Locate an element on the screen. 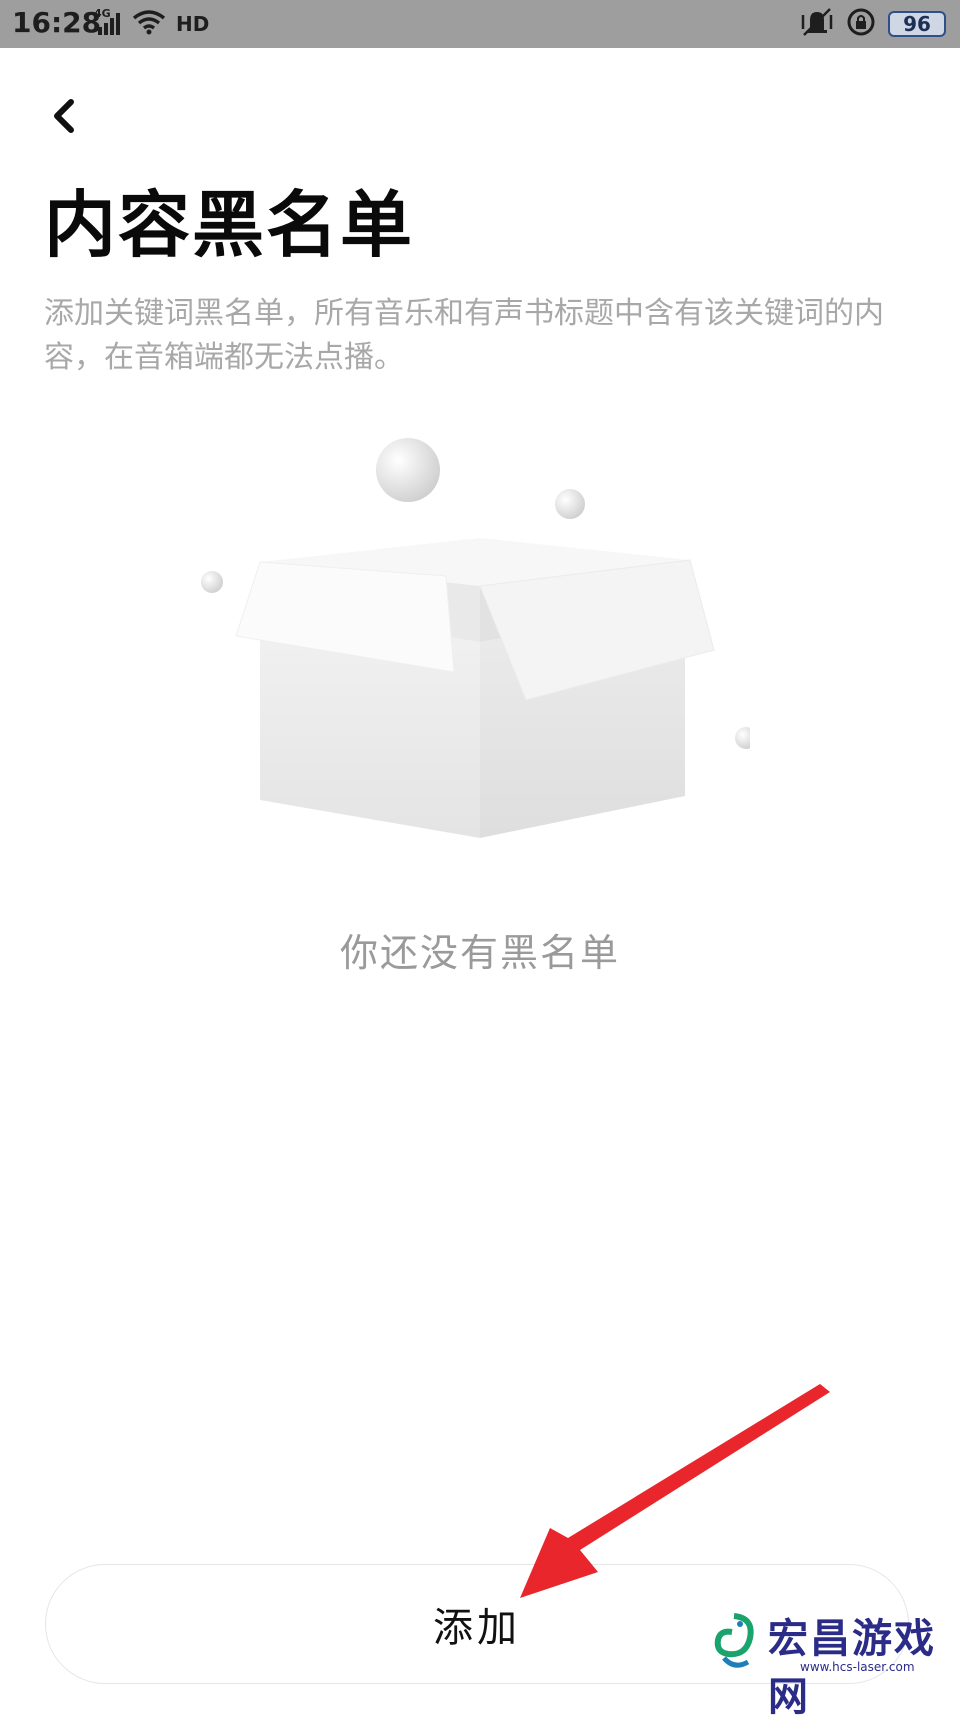  page-description: 添加关键词黑名单，所有音乐和有声书标题中含有该关键词的内容，在音箱端都无法点播。 is located at coordinates (464, 335).